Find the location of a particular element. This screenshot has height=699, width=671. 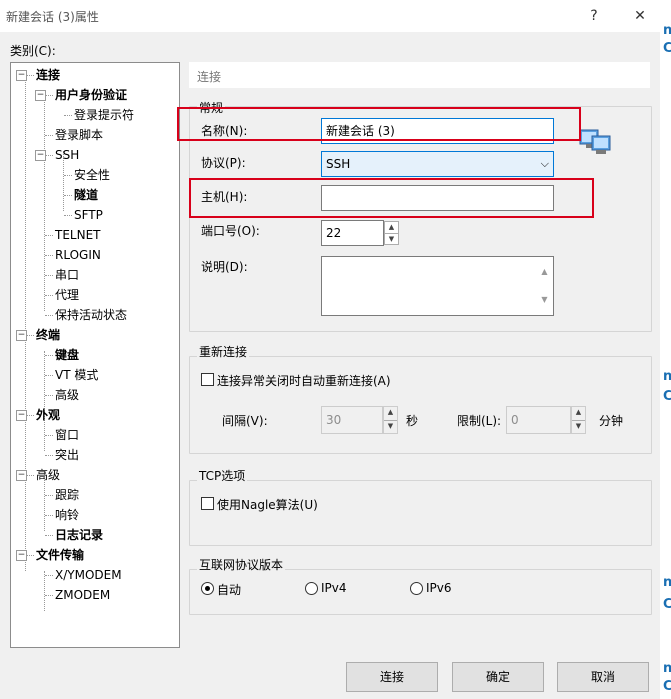

scroll-down-icon: ▼ is located at coordinates (544, 300).